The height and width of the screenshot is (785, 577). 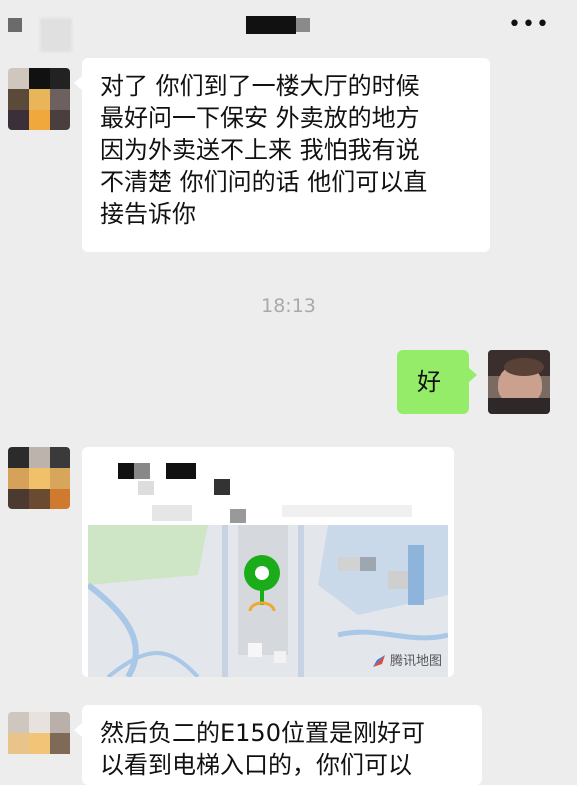 What do you see at coordinates (15, 25) in the screenshot?
I see `back-icon` at bounding box center [15, 25].